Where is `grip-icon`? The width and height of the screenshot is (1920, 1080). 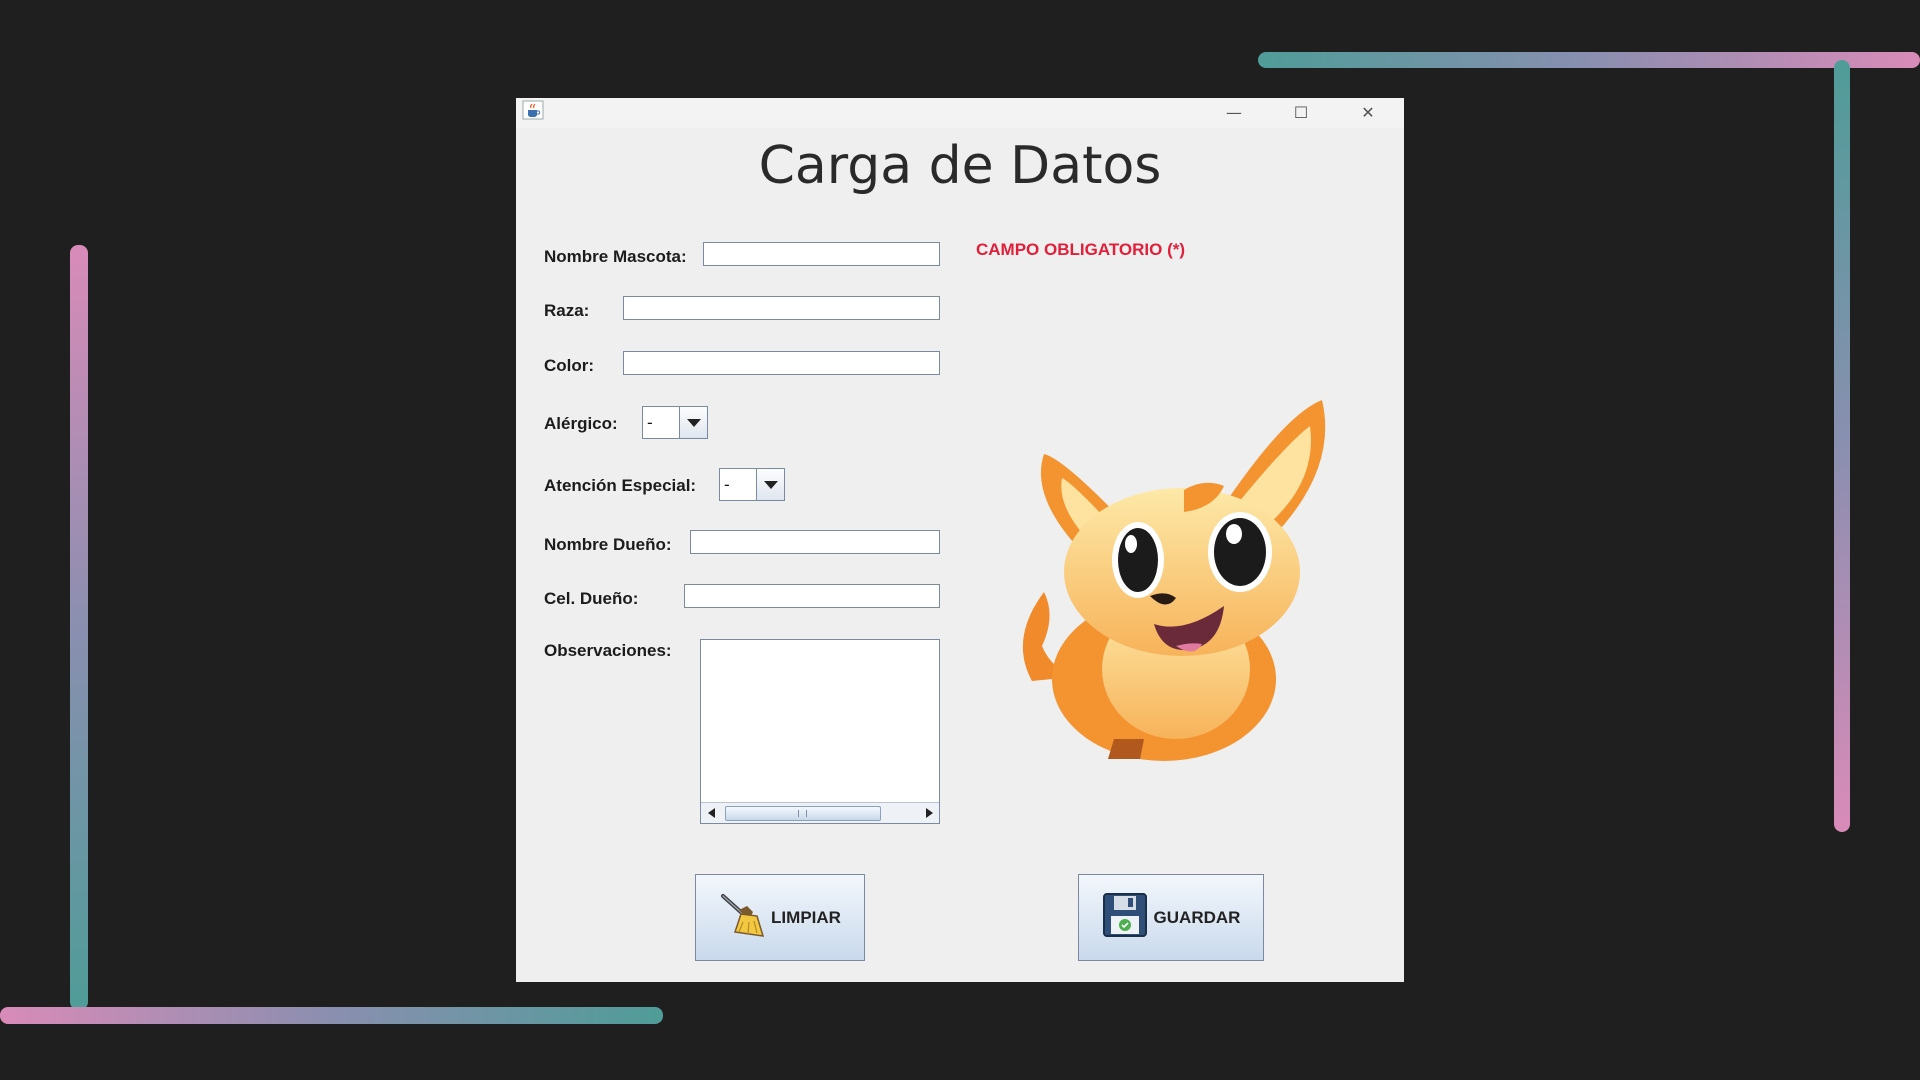 grip-icon is located at coordinates (802, 813).